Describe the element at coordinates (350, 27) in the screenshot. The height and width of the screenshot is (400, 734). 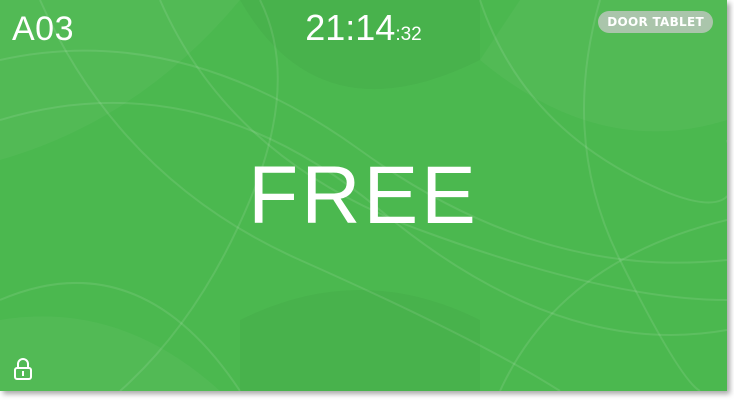
I see `clock-hours-minutes: 21:14` at that location.